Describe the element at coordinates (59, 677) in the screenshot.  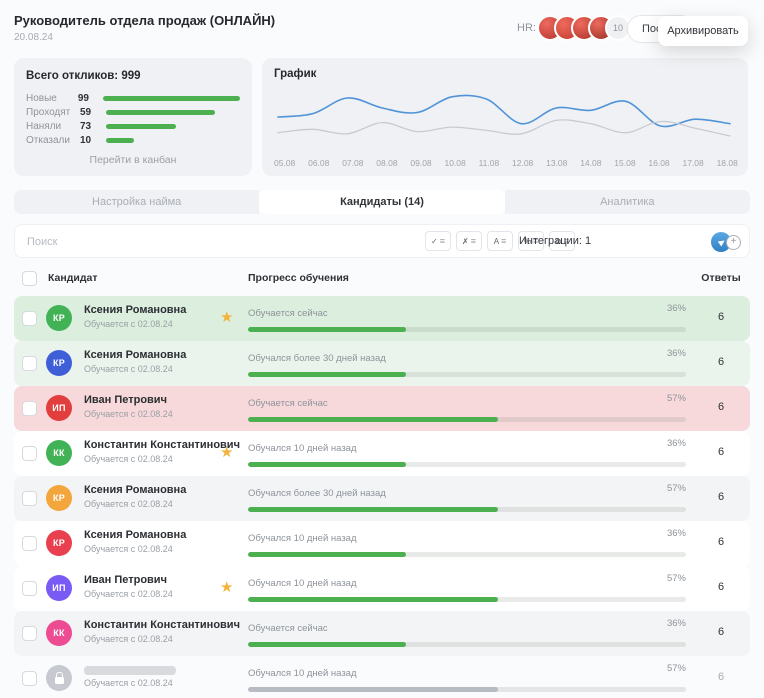
I see `lock-icon` at that location.